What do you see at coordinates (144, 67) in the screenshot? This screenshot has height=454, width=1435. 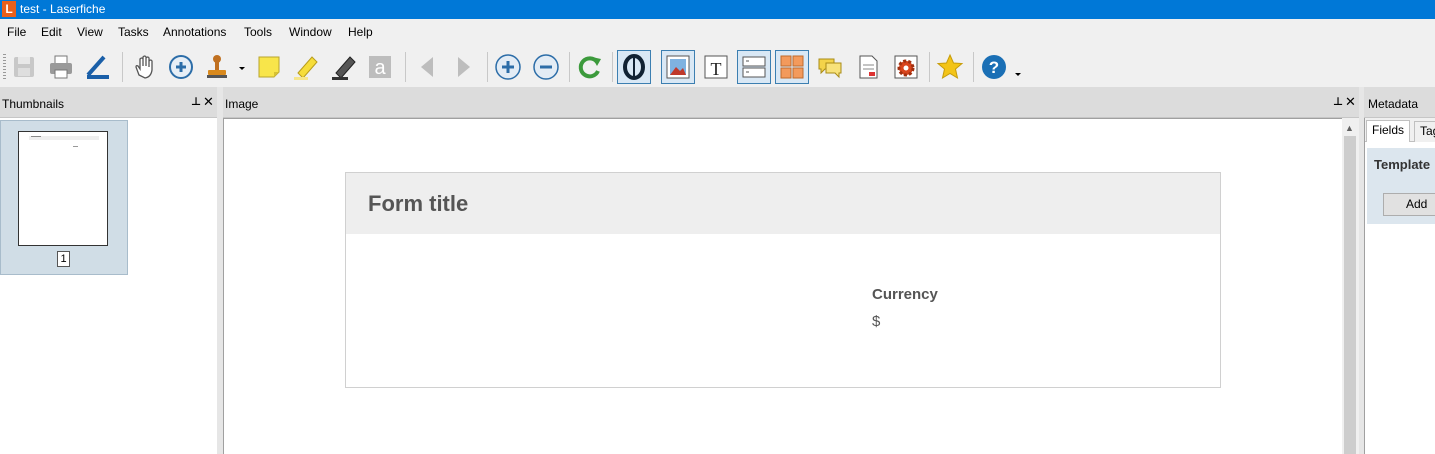 I see `hand-icon` at bounding box center [144, 67].